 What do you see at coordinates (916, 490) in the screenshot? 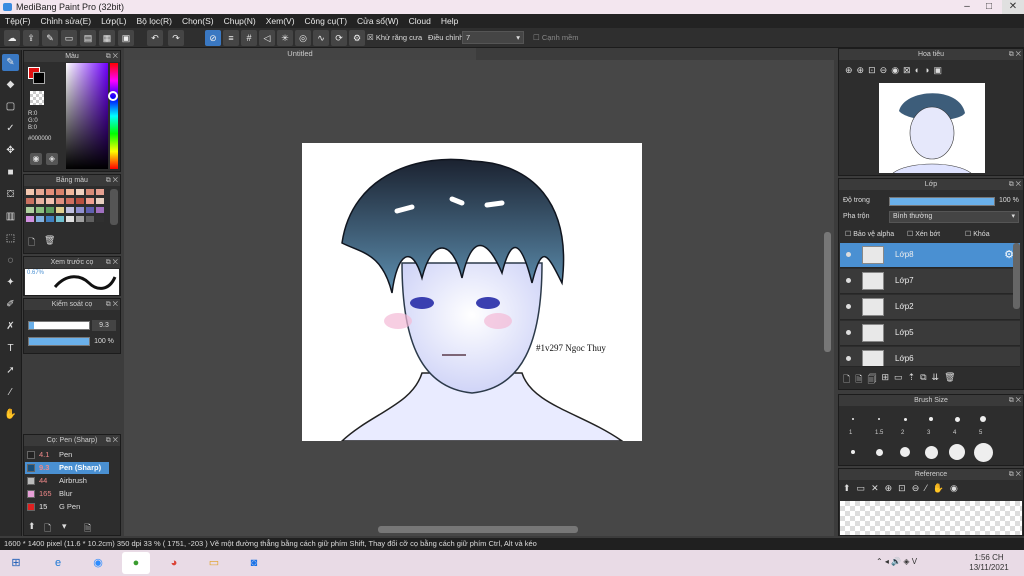
I see `ref-zoom-out-icon: ⊖` at bounding box center [916, 490].